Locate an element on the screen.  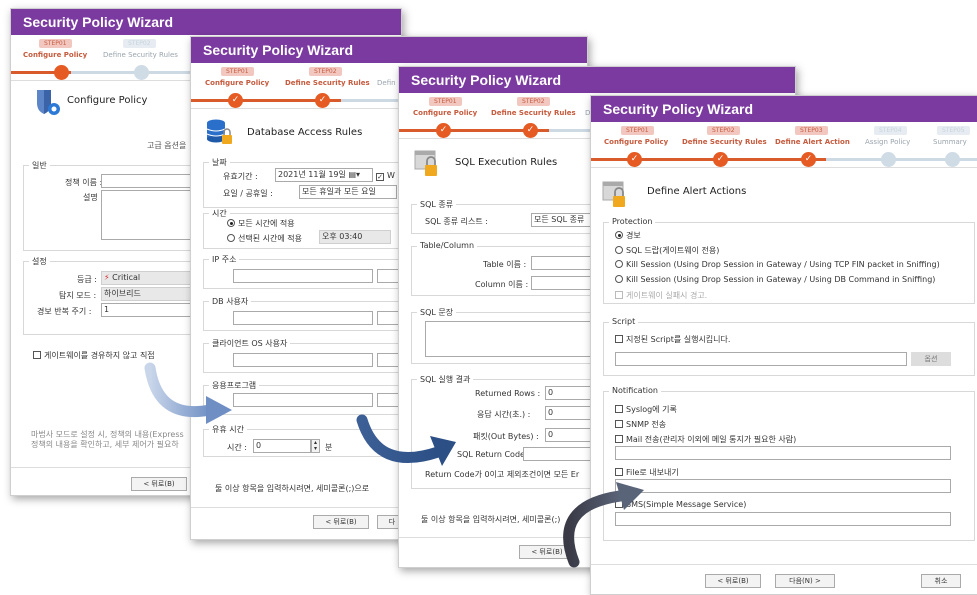
sql-drop-radio: SQL 드랍(게이트웨이 전용) is located at coordinates (667, 250).